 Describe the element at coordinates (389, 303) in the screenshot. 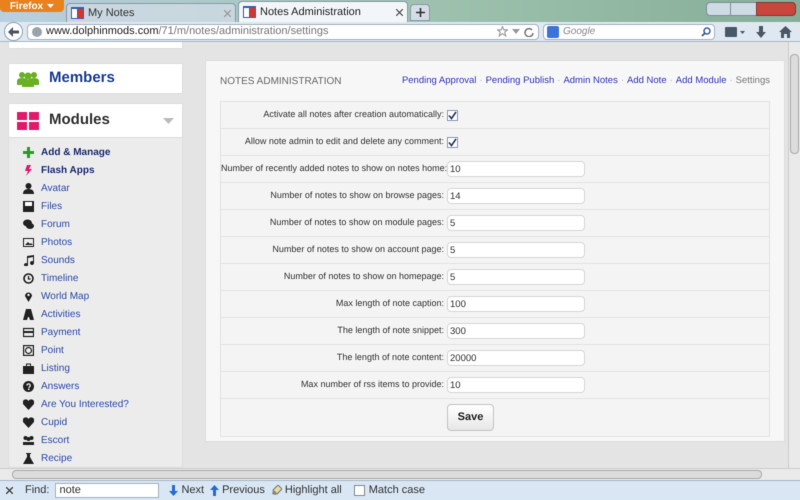

I see `setting-label: Max length of note caption:` at that location.